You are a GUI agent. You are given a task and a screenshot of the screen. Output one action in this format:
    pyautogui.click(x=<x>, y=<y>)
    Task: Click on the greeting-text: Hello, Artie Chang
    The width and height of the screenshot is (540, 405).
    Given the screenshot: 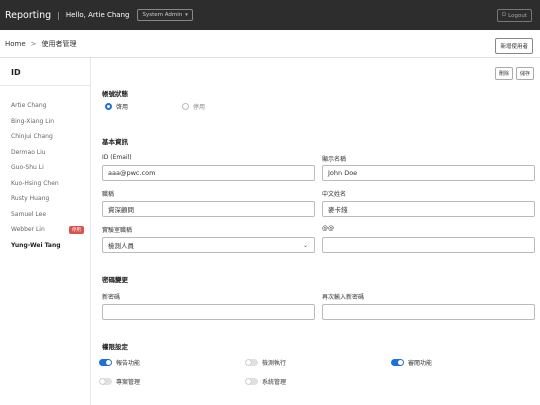 What is the action you would take?
    pyautogui.click(x=97, y=15)
    